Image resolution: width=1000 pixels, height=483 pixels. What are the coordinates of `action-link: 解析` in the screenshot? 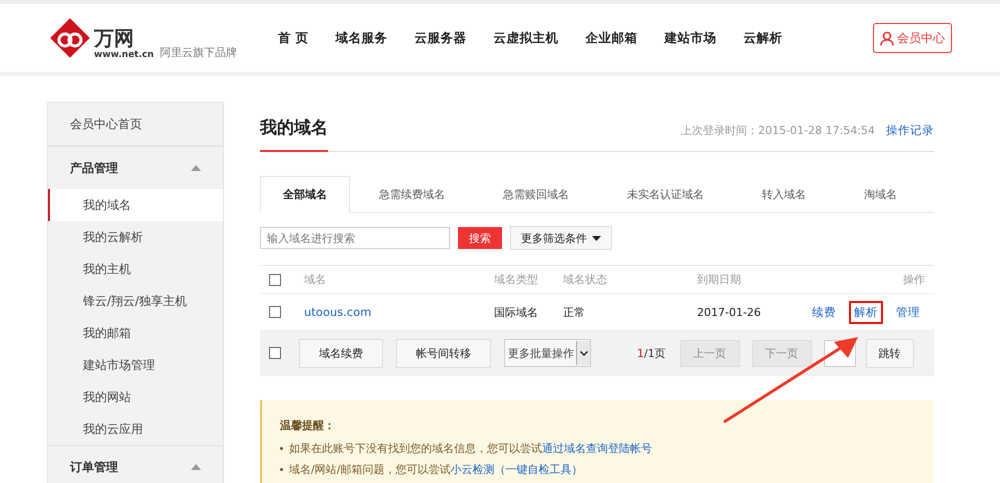 It's located at (866, 312).